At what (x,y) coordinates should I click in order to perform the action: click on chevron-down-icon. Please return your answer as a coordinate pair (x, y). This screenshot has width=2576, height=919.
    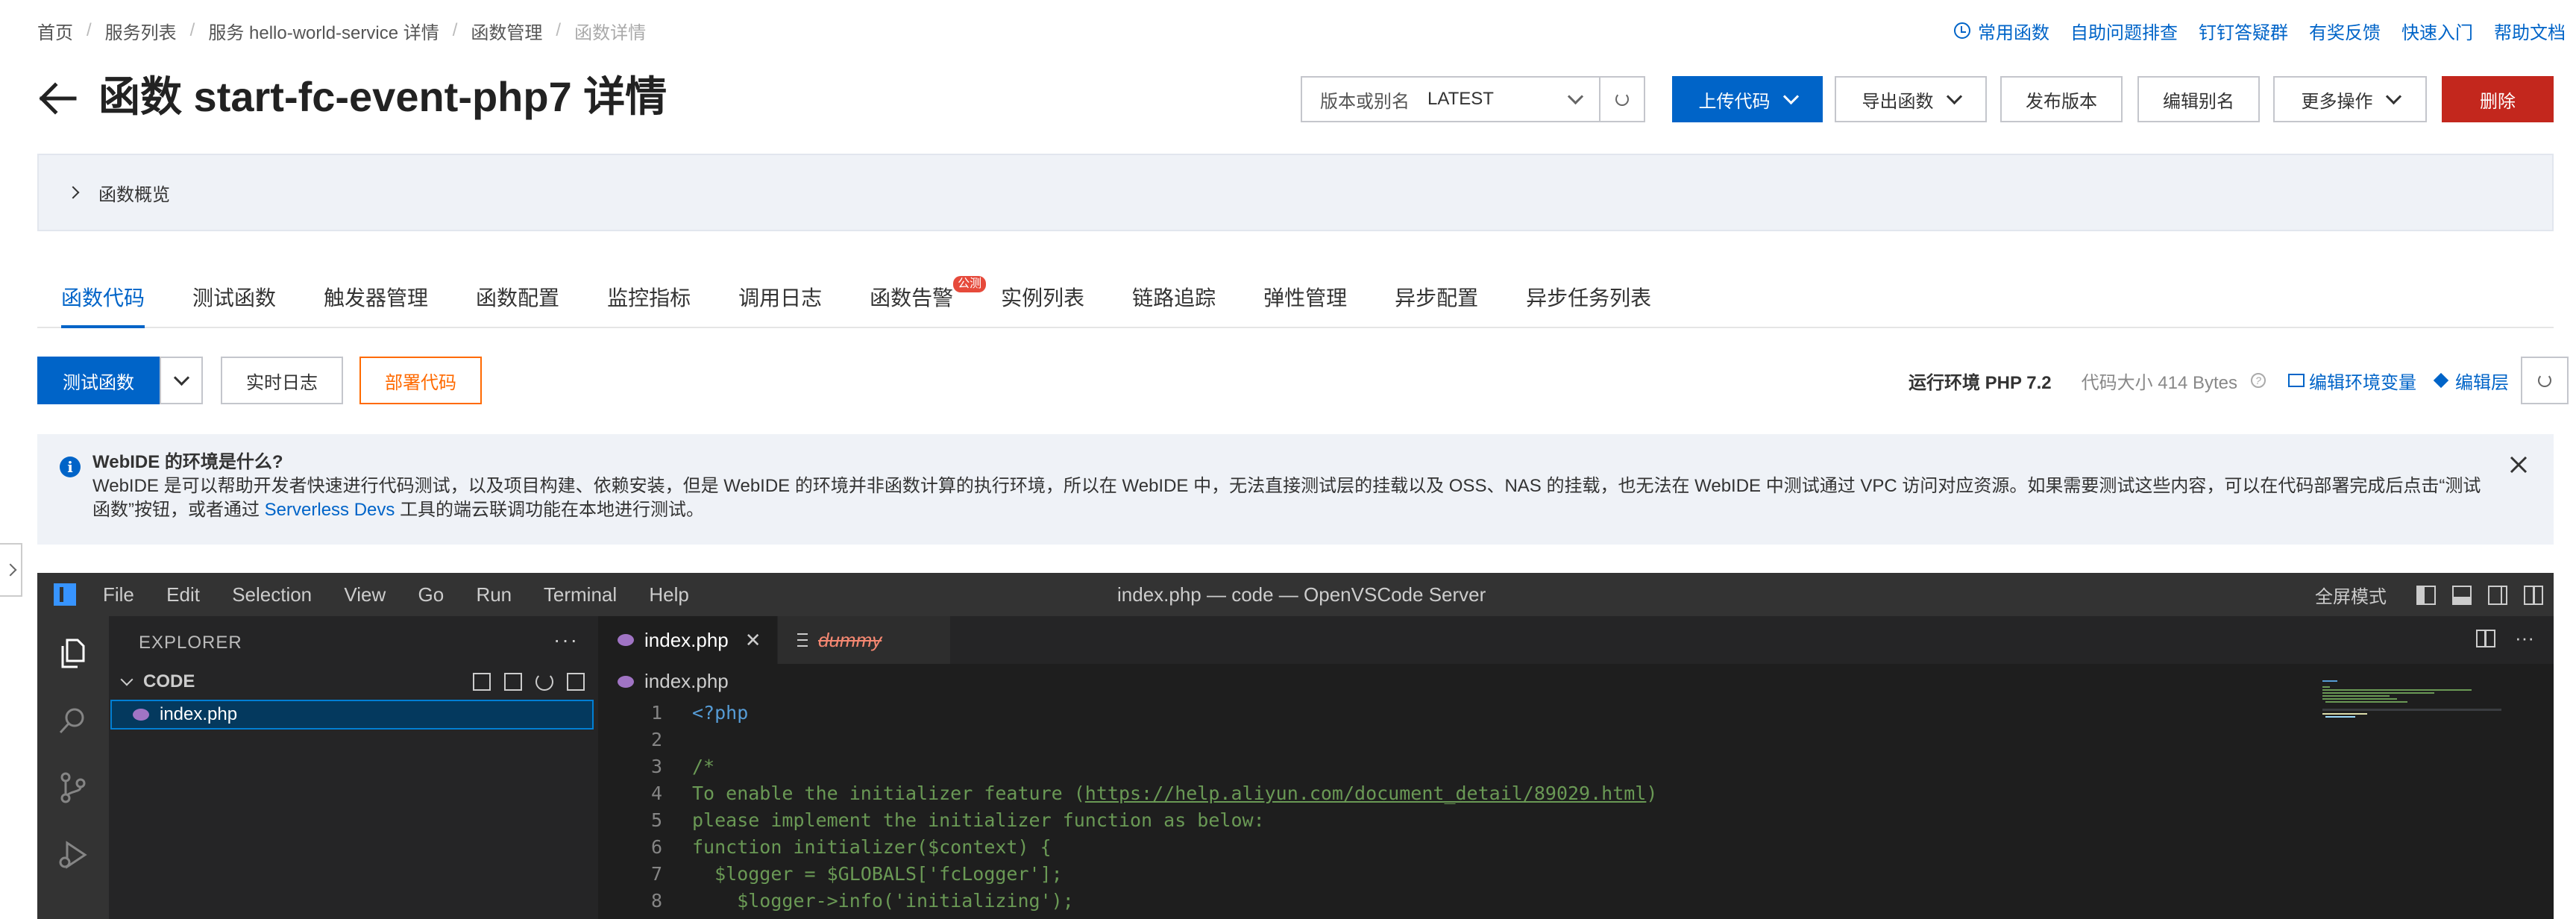
    Looking at the image, I should click on (1576, 96).